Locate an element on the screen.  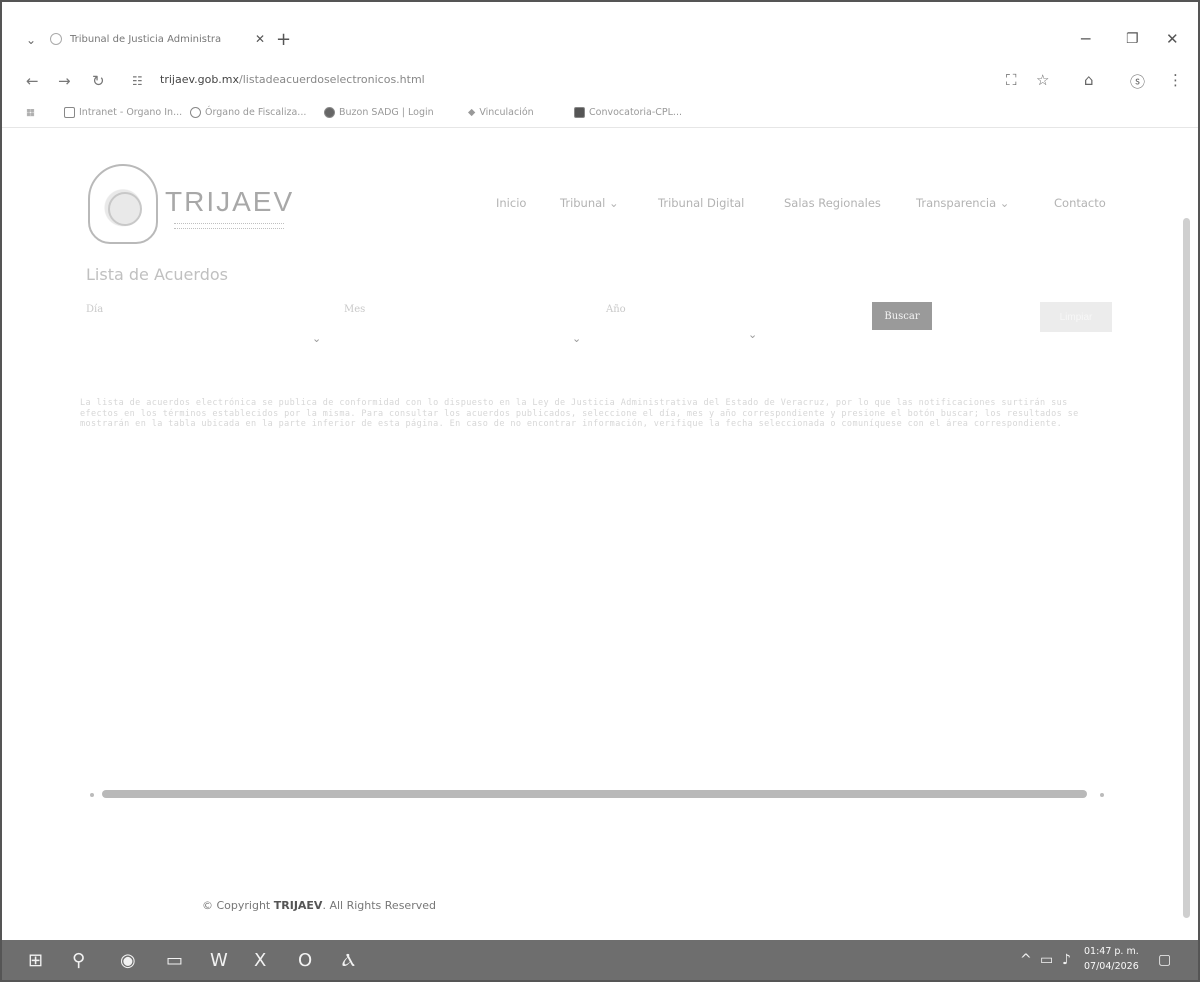
month-select: ⌄ is located at coordinates (576, 342).